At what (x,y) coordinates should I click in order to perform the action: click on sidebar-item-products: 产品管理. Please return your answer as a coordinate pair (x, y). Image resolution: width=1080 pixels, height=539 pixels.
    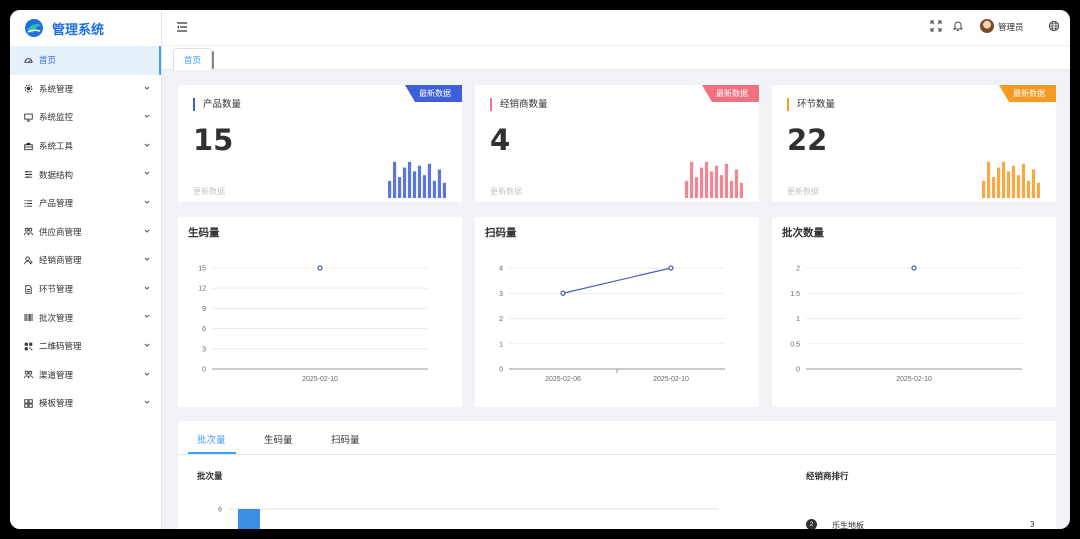
    Looking at the image, I should click on (85, 203).